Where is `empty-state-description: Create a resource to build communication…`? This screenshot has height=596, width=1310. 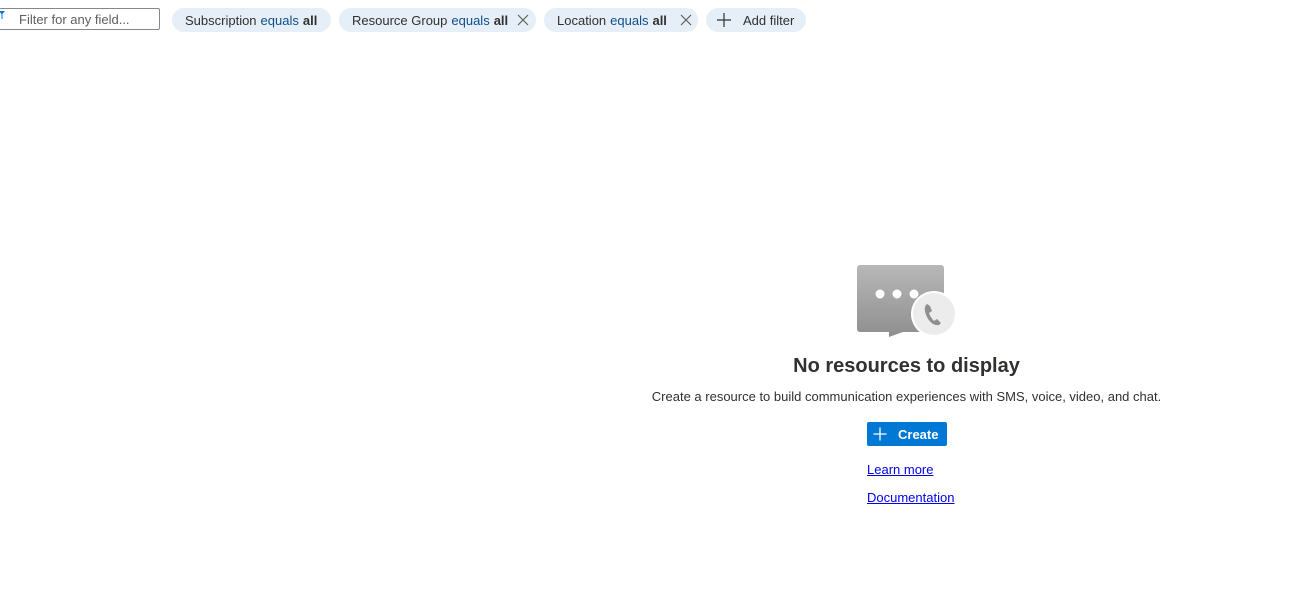
empty-state-description: Create a resource to build communication… is located at coordinates (906, 396).